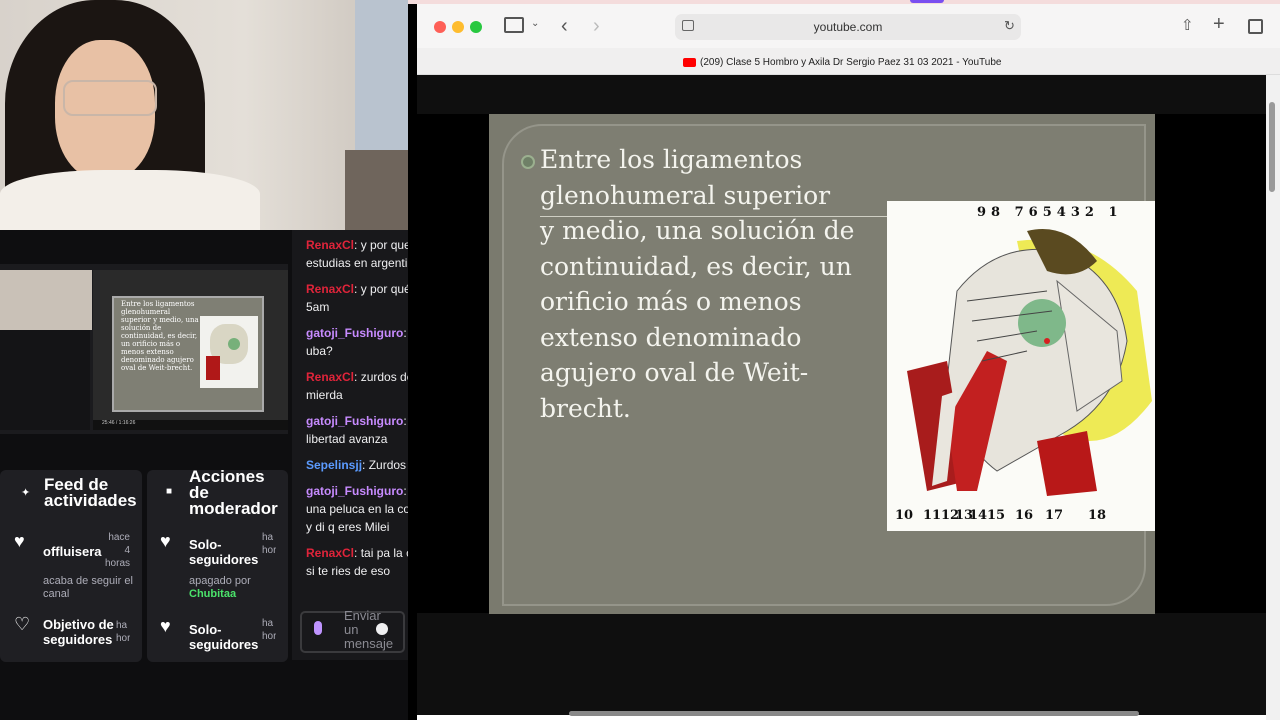  What do you see at coordinates (220, 581) in the screenshot?
I see `mod-item-desc: apagado por` at bounding box center [220, 581].